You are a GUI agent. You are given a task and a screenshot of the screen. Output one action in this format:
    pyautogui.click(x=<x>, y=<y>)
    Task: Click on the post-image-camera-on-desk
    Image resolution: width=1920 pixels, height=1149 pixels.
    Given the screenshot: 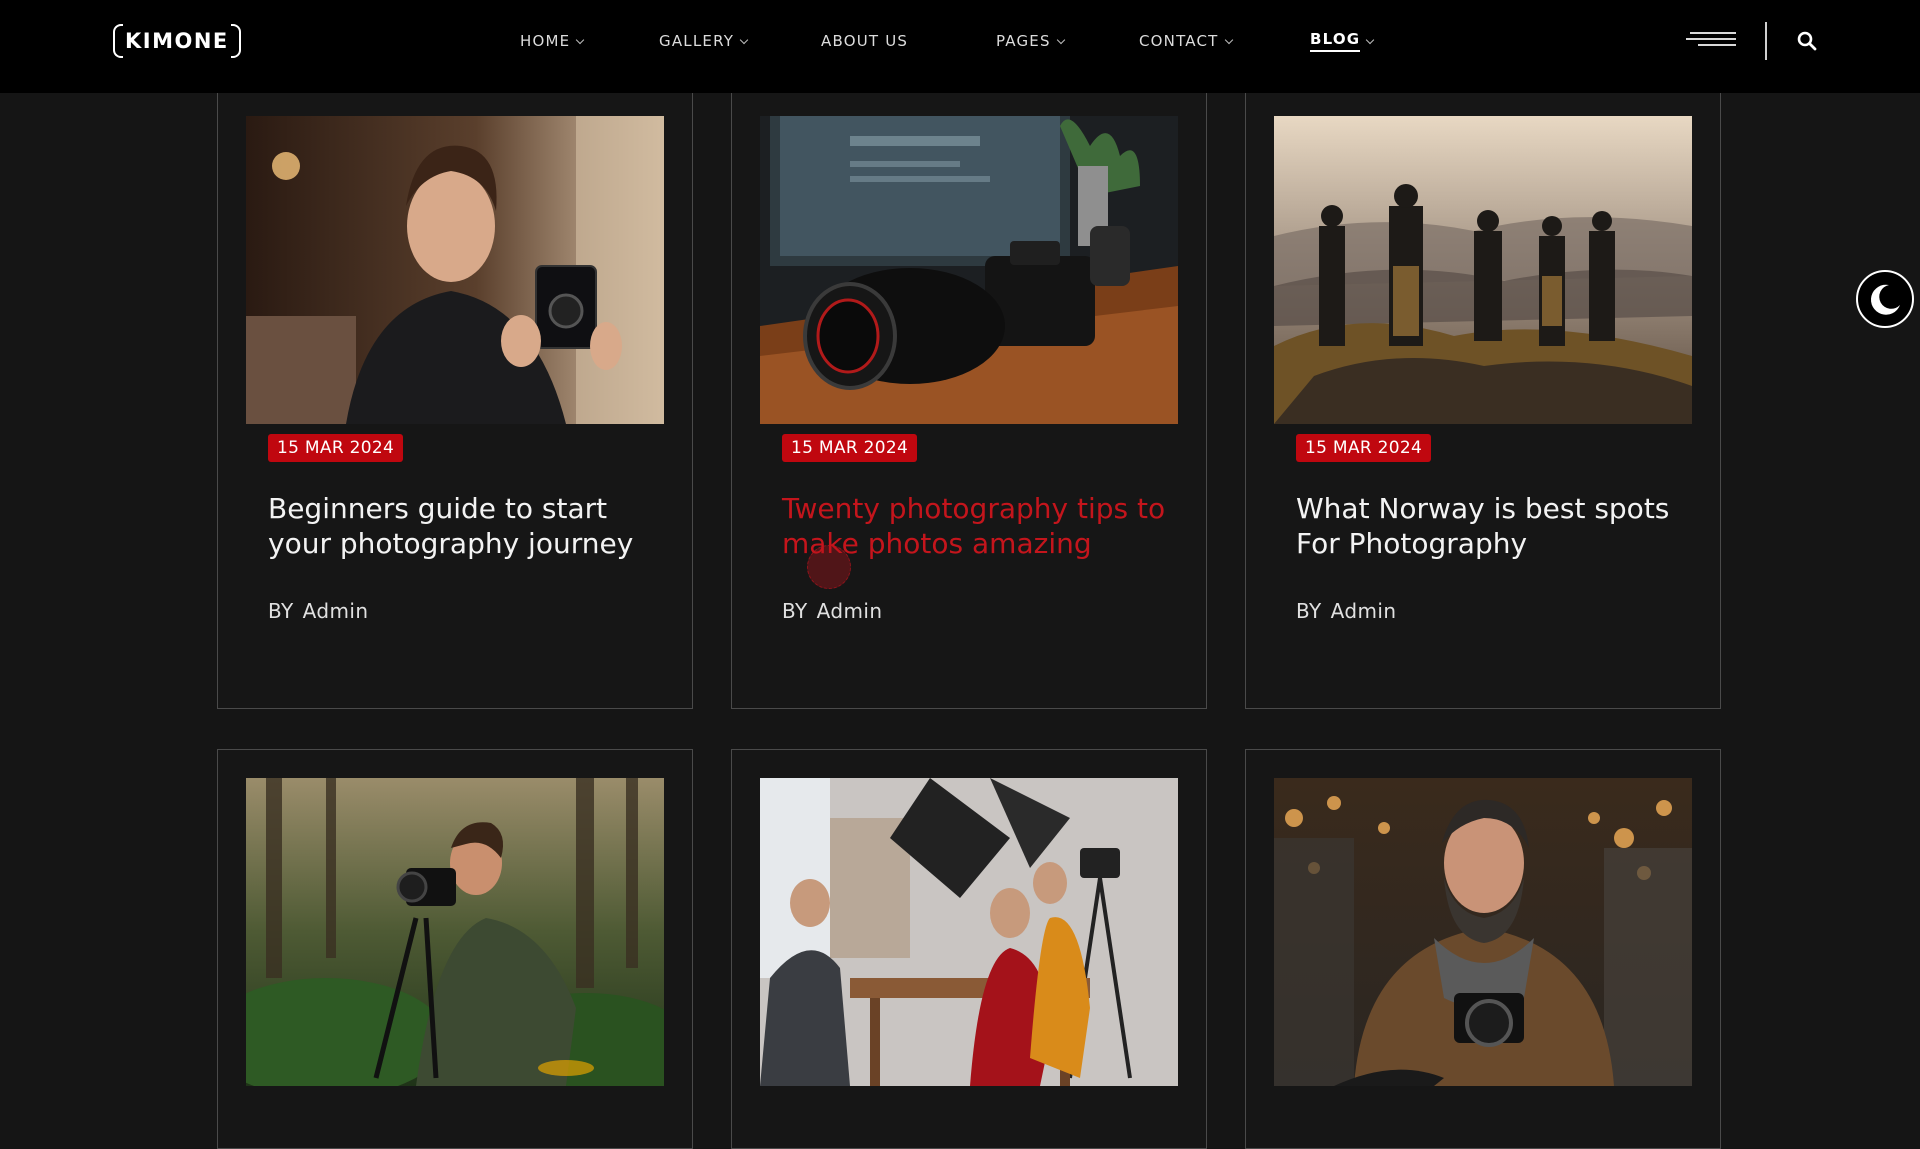 What is the action you would take?
    pyautogui.click(x=969, y=270)
    